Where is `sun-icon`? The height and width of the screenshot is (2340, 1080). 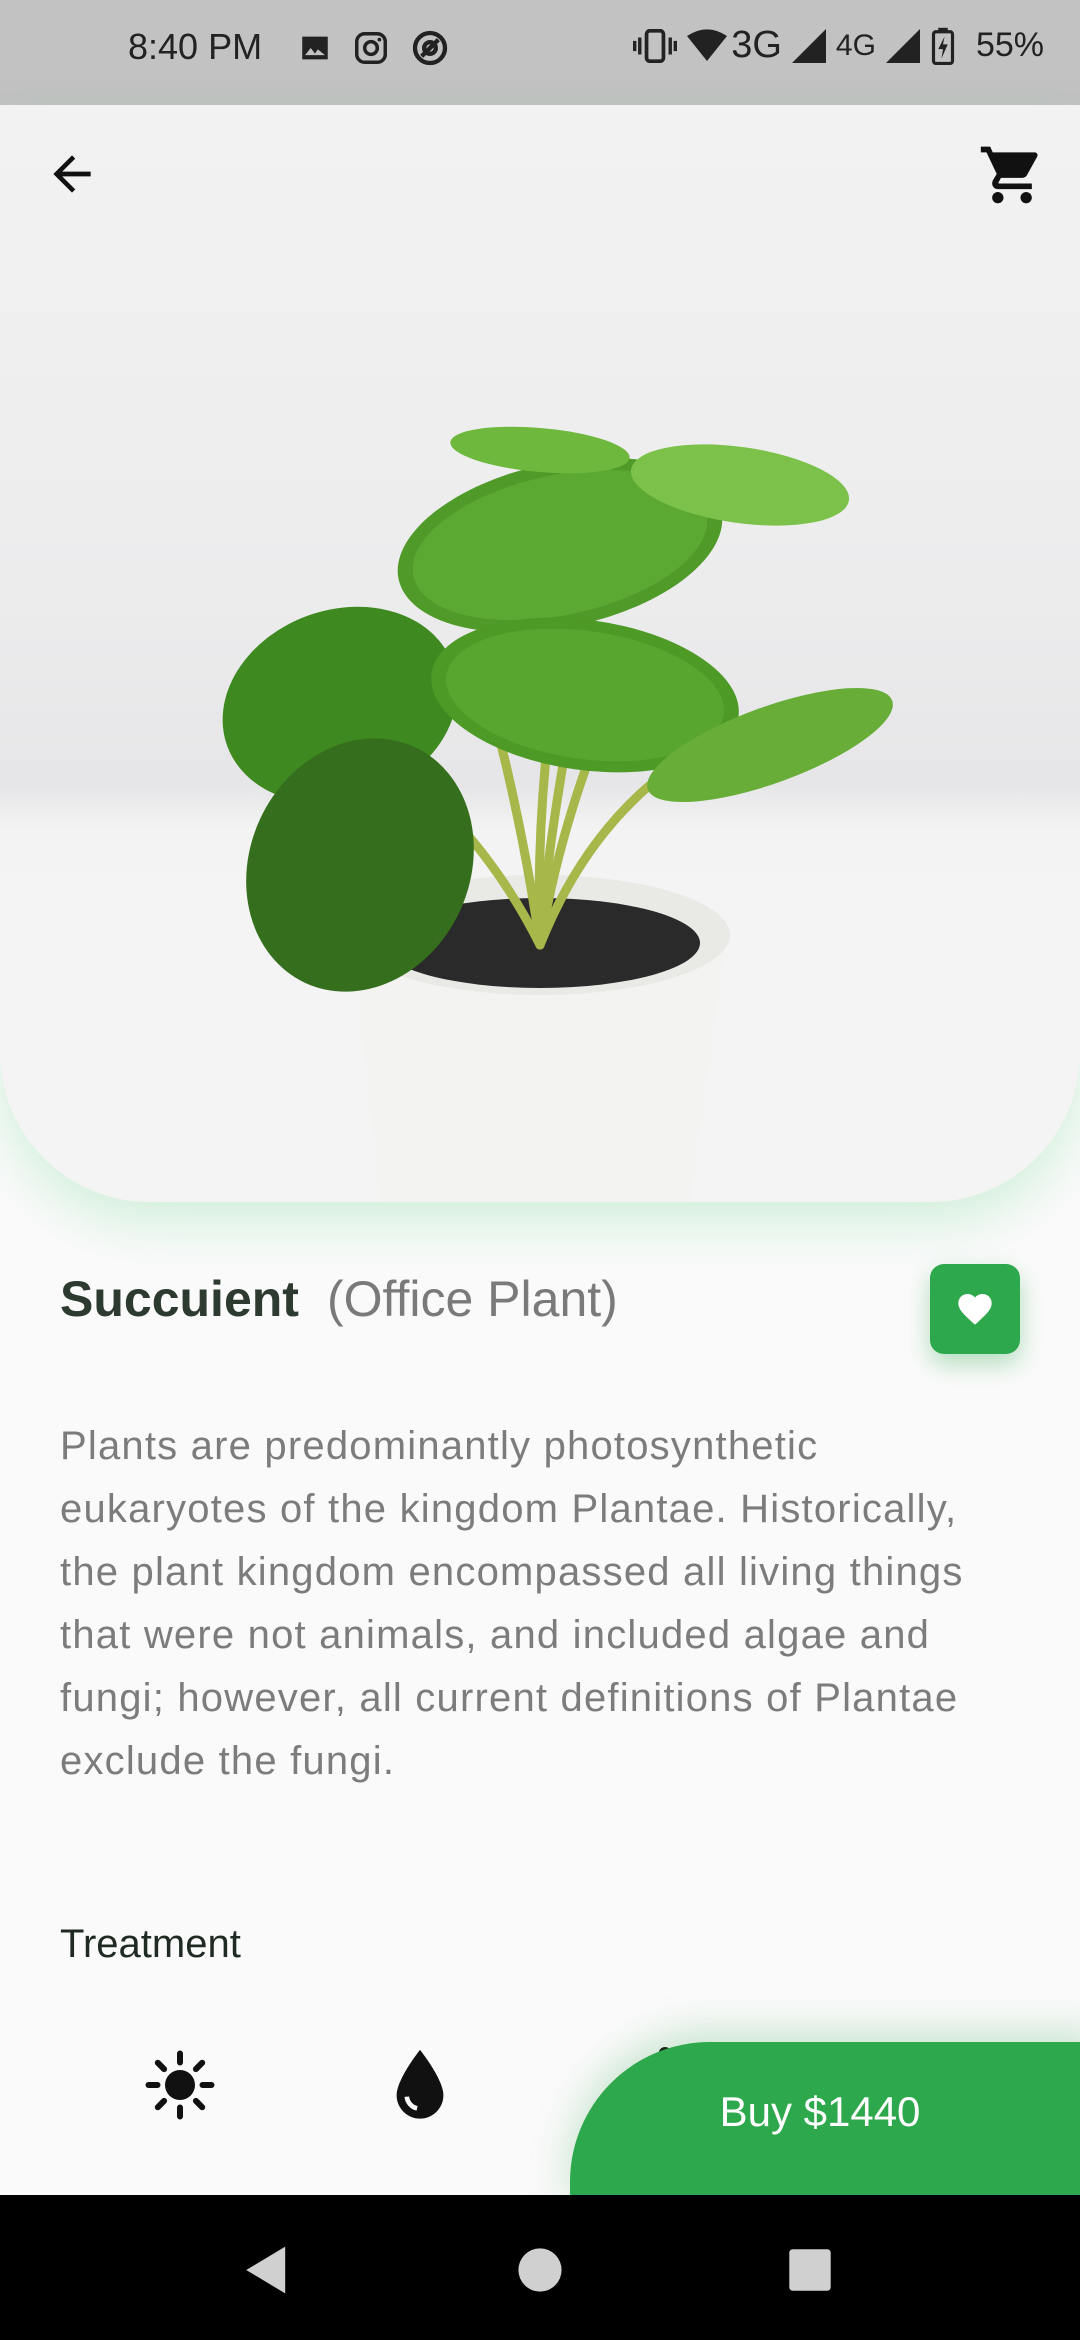
sun-icon is located at coordinates (180, 2085).